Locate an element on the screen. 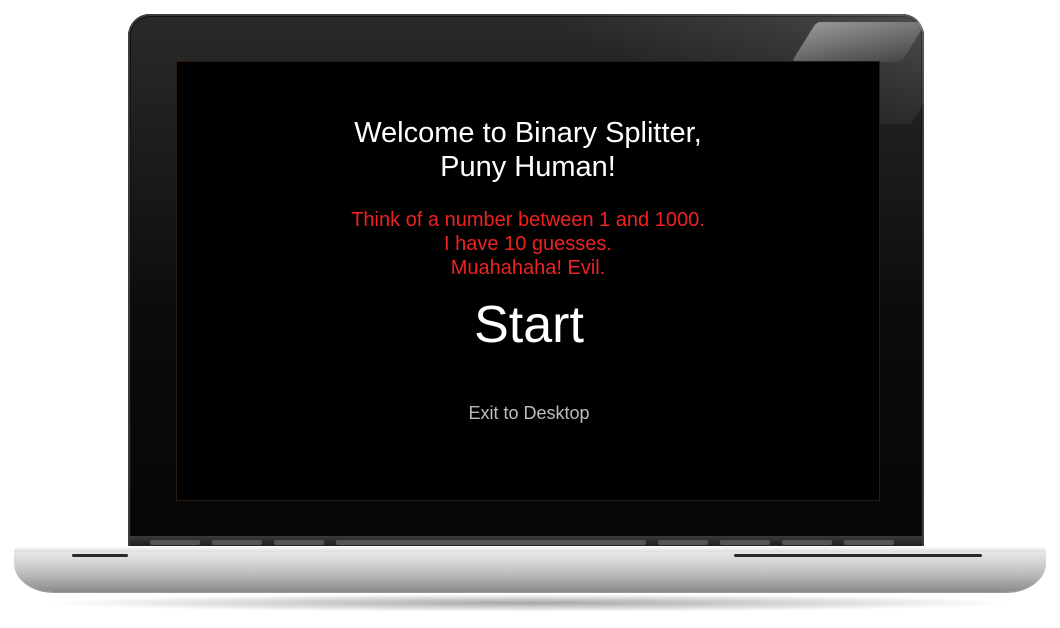 This screenshot has height=628, width=1060. laptop-base is located at coordinates (530, 569).